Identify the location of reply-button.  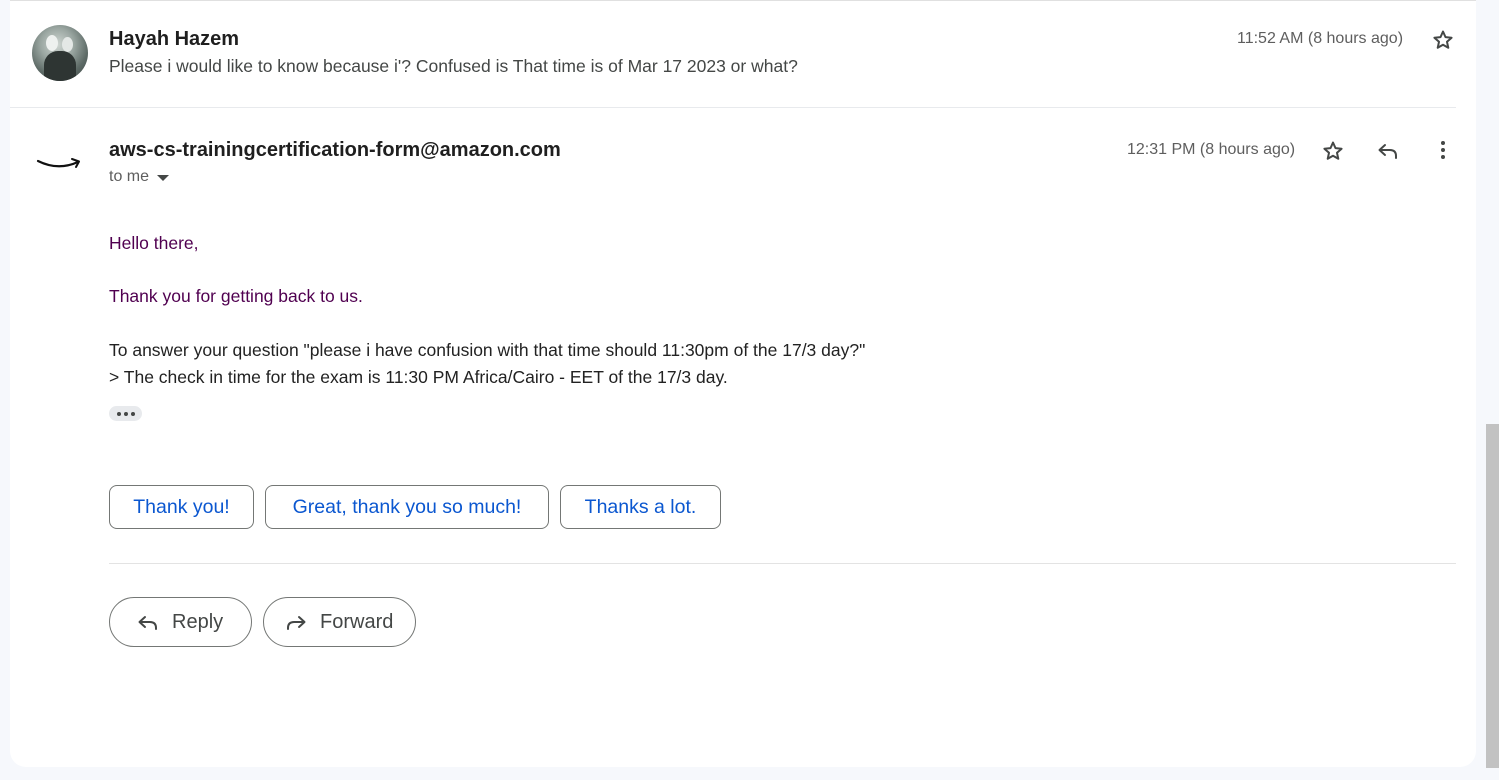
(1388, 151).